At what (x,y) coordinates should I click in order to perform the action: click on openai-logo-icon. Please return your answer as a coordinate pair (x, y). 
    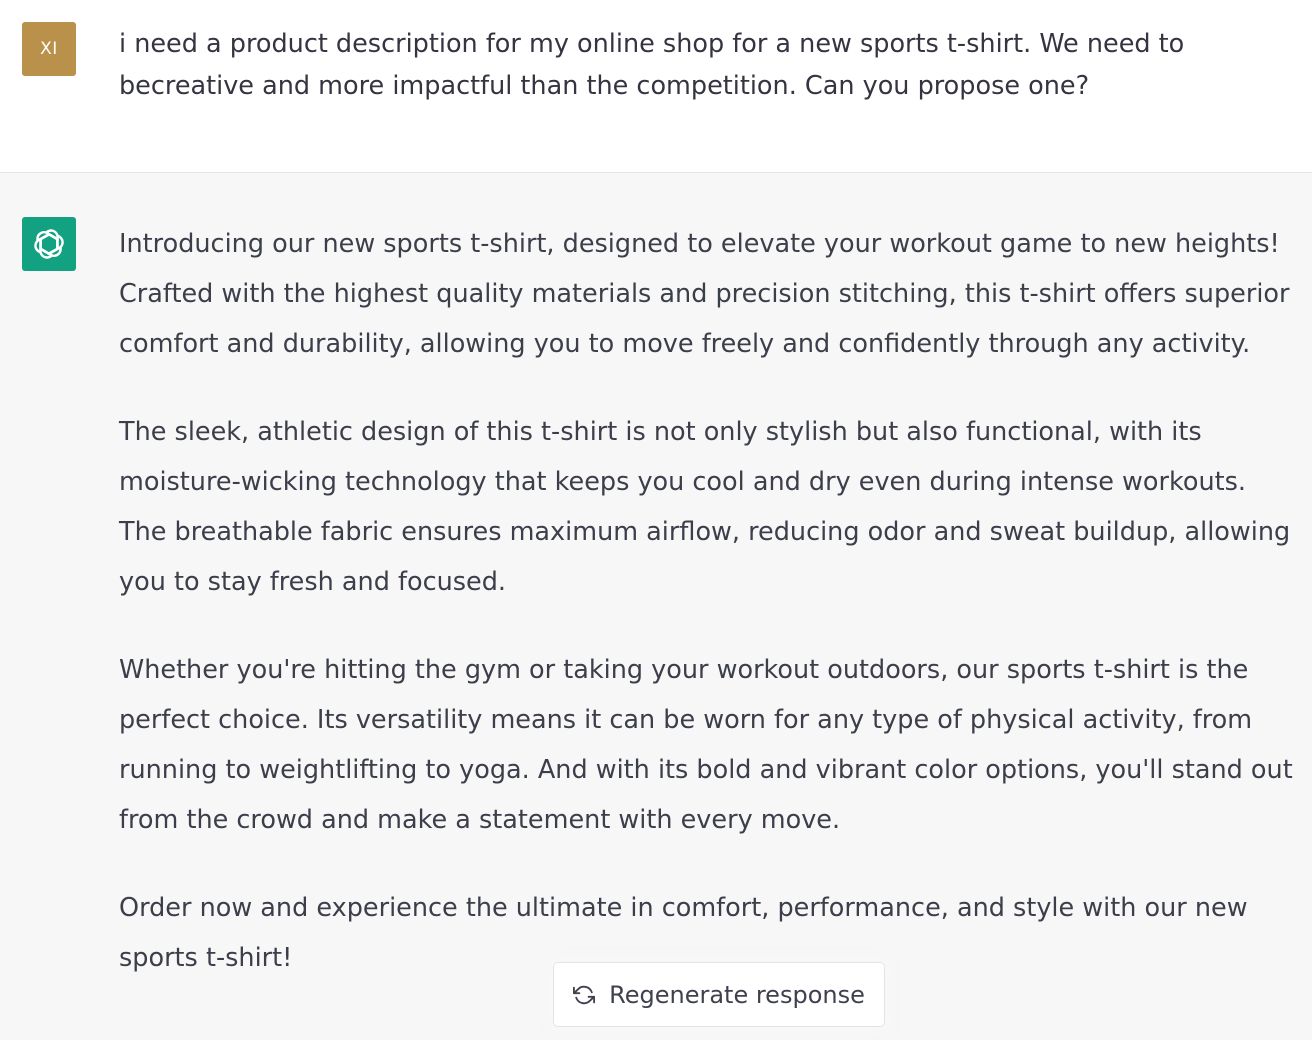
    Looking at the image, I should click on (49, 244).